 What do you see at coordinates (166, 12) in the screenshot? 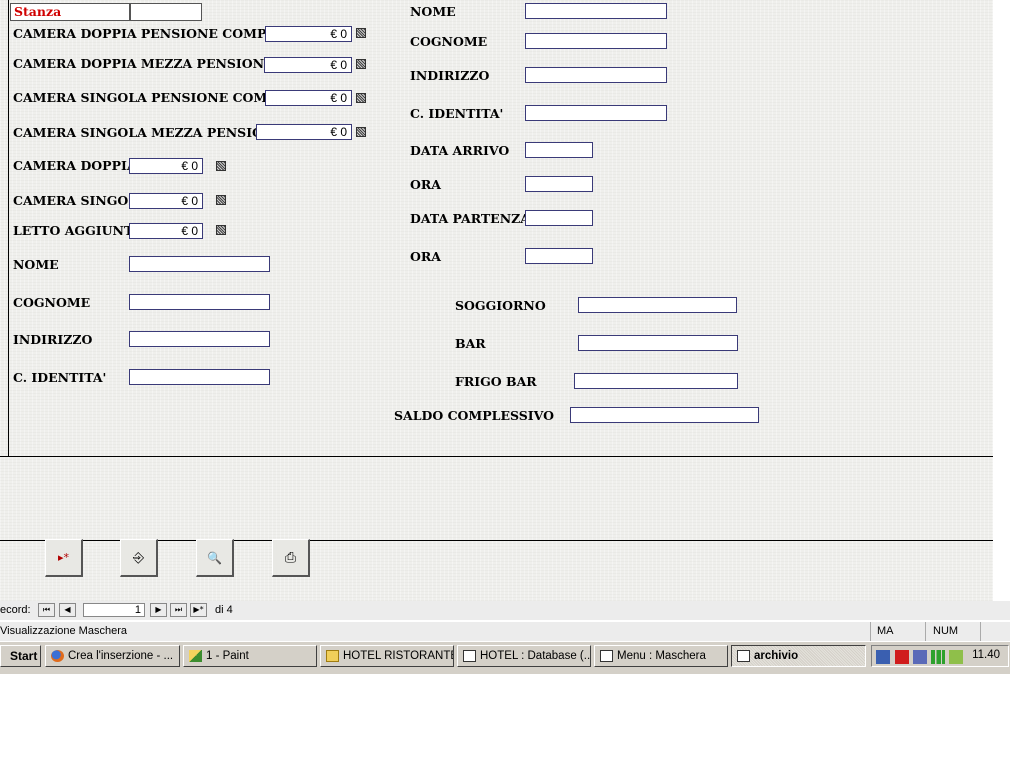
I see `stanza-field` at bounding box center [166, 12].